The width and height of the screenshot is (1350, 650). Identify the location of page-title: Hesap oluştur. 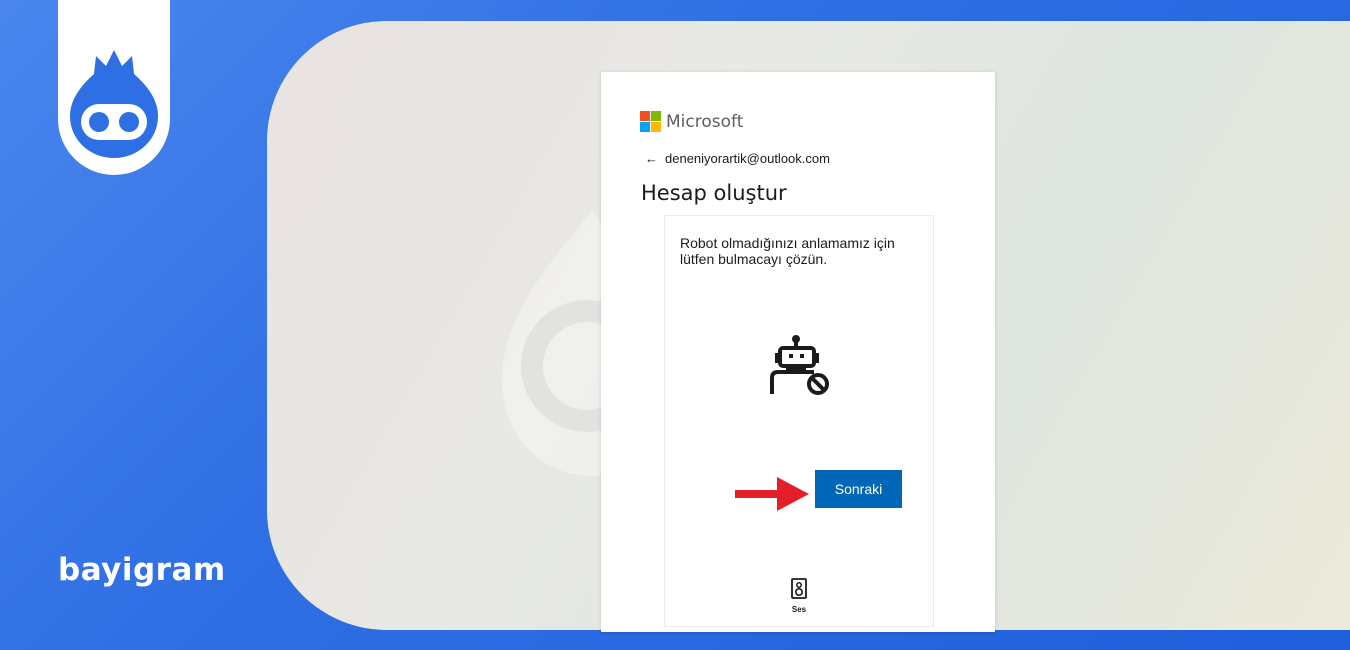
(714, 193).